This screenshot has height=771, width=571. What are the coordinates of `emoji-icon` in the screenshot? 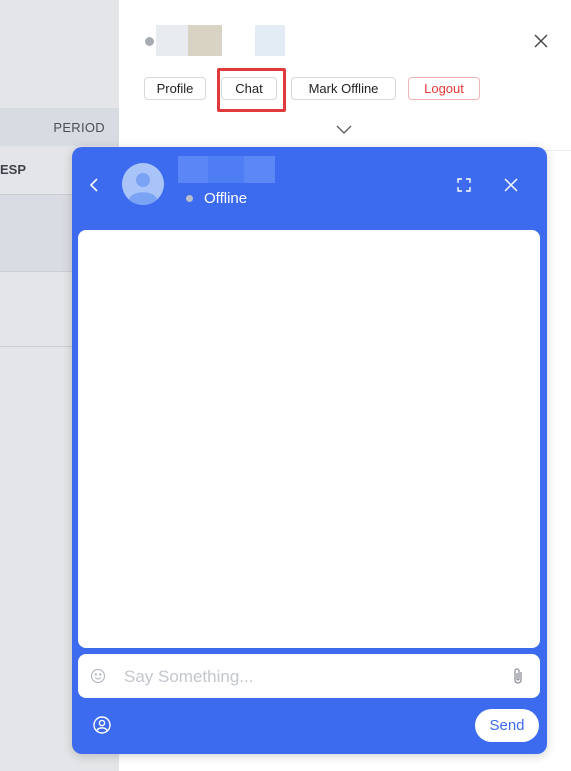 It's located at (98, 676).